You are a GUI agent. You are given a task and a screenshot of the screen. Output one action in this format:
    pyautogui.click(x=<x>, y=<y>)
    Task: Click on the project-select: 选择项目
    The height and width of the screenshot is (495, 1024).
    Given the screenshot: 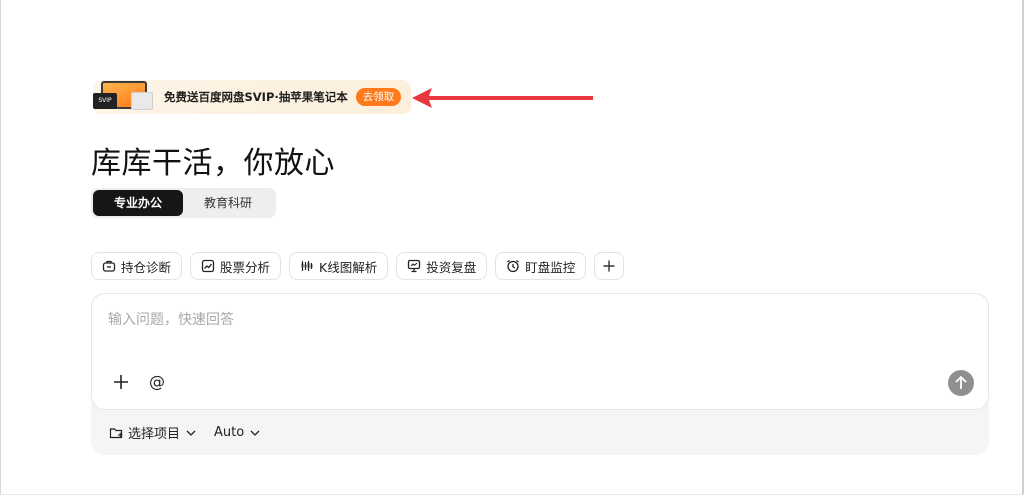 What is the action you would take?
    pyautogui.click(x=152, y=432)
    